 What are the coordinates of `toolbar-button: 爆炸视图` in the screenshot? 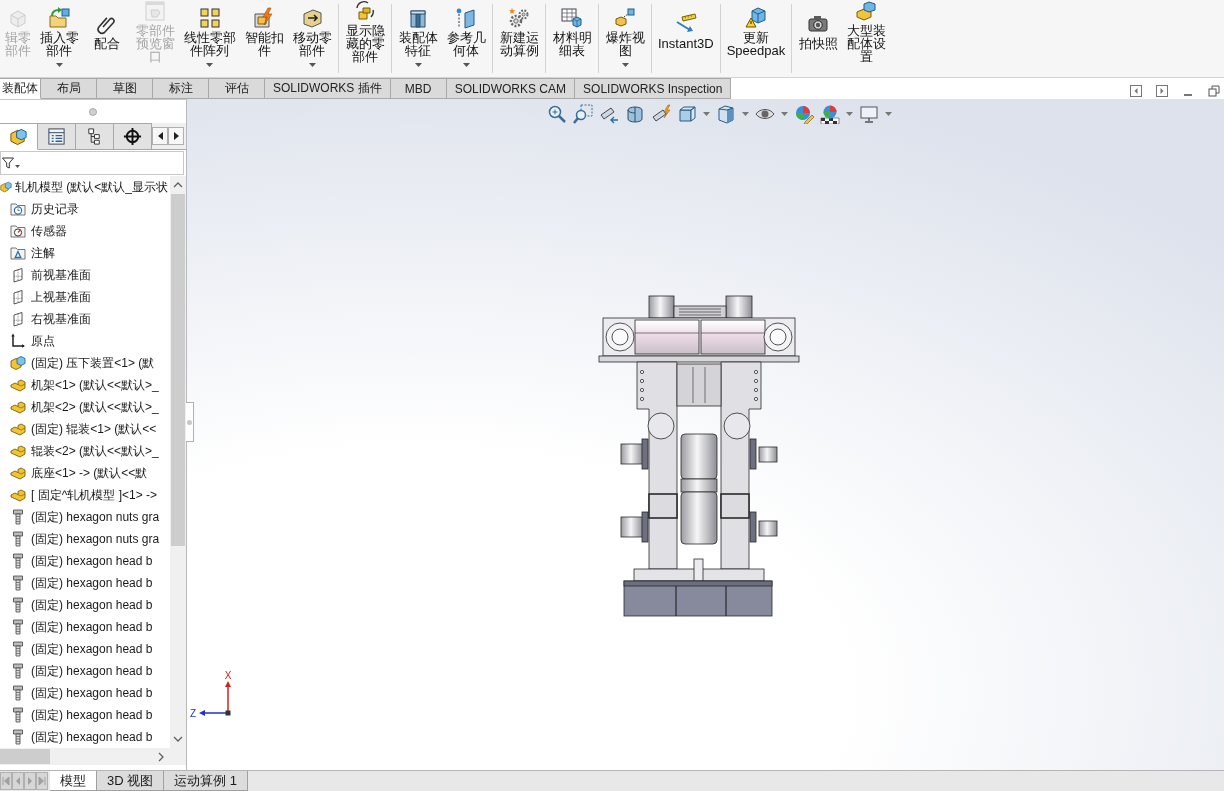 It's located at (625, 38).